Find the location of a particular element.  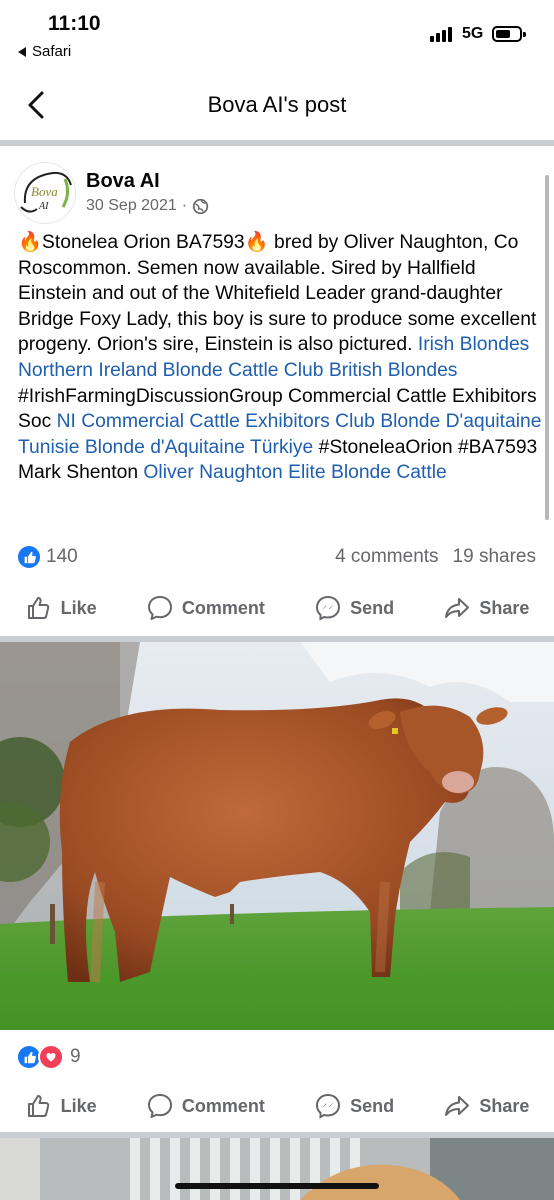

post-author: Bova AI is located at coordinates (123, 181).